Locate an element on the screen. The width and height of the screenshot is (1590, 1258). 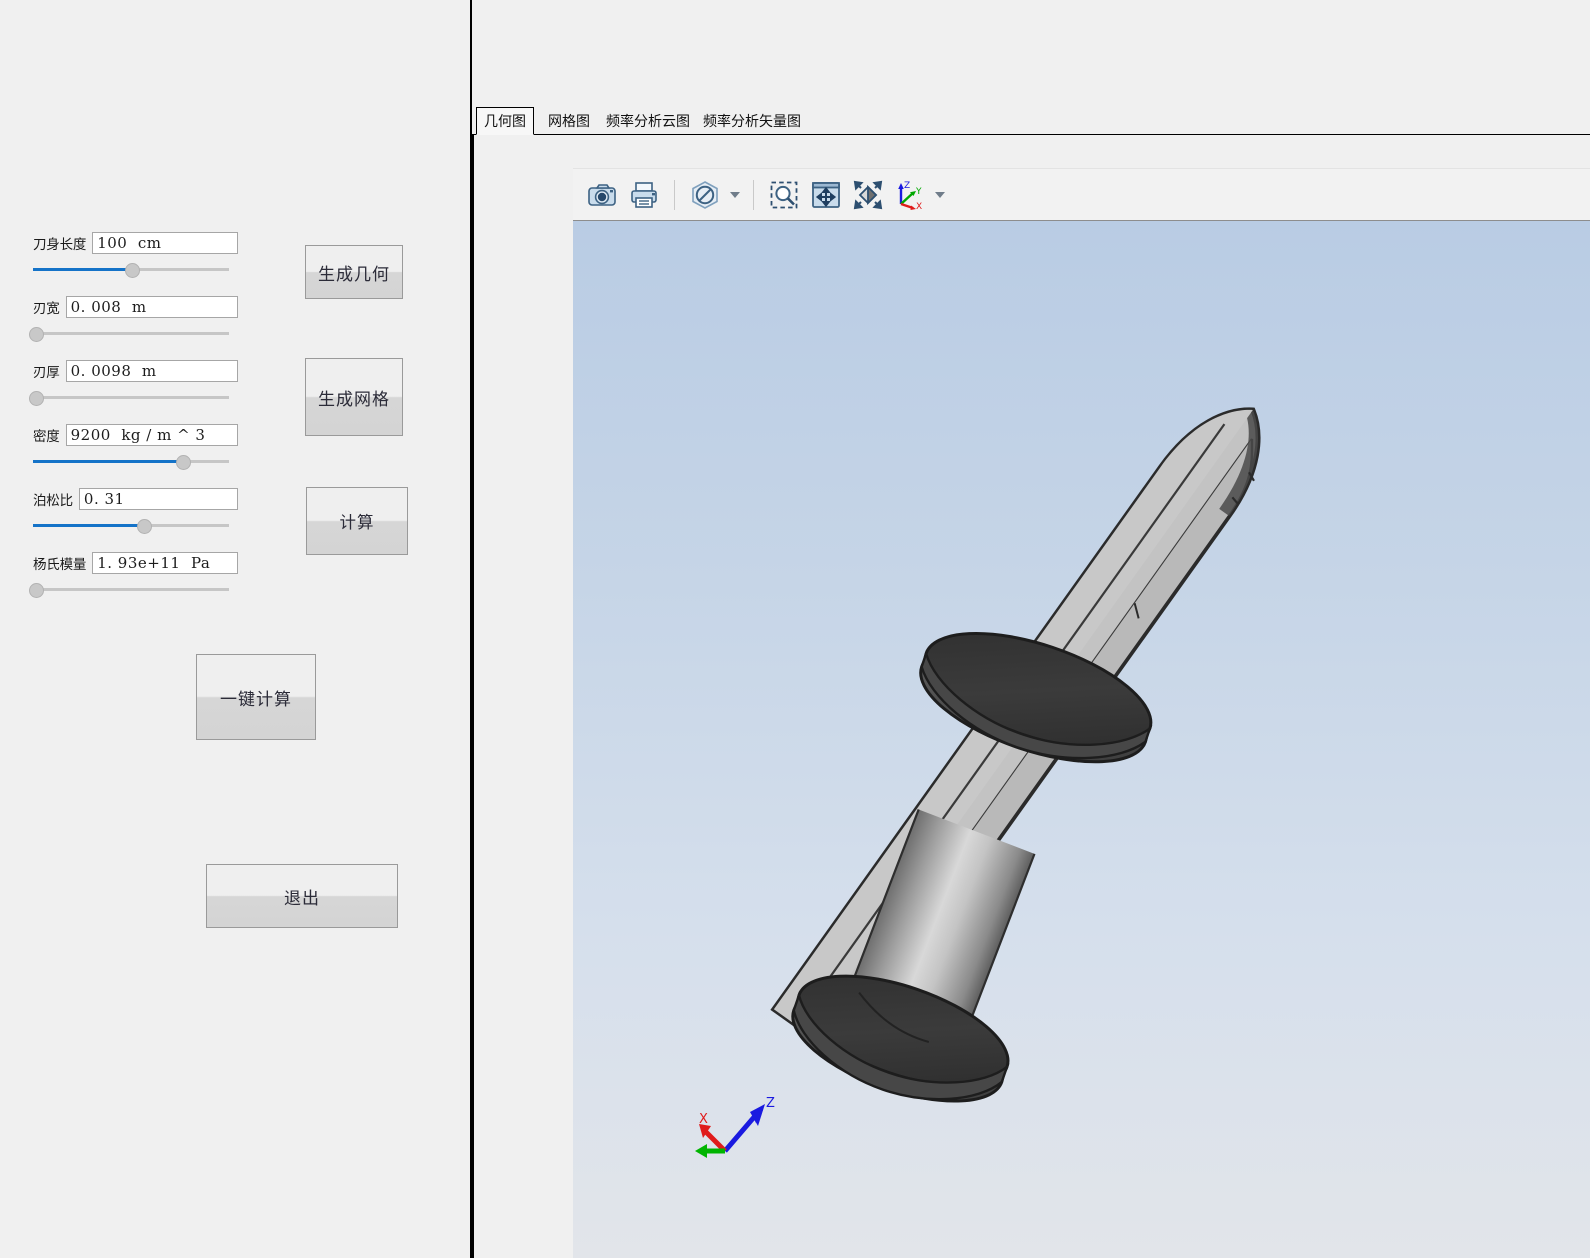
tab-panel-left-border is located at coordinates (473, 696).